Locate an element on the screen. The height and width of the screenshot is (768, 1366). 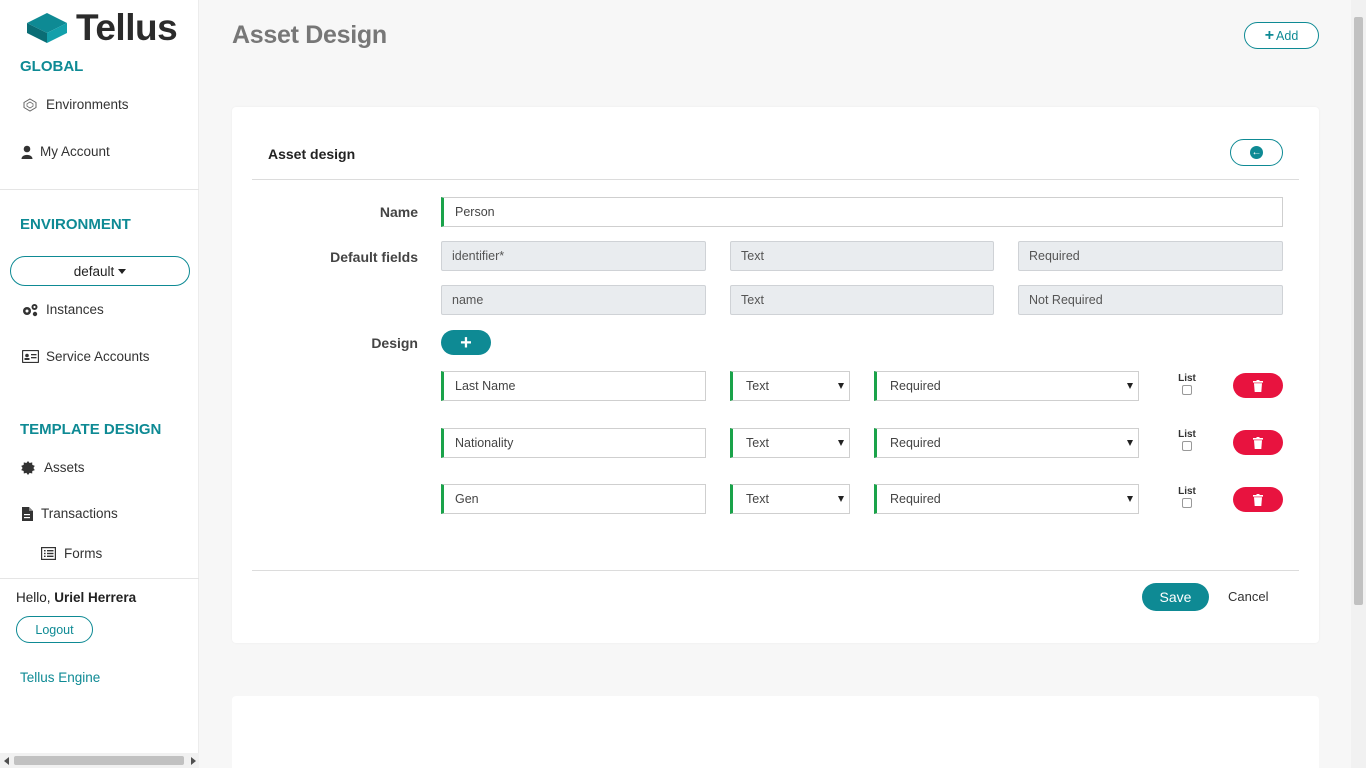
default-field-required: Not Required is located at coordinates (1150, 300).